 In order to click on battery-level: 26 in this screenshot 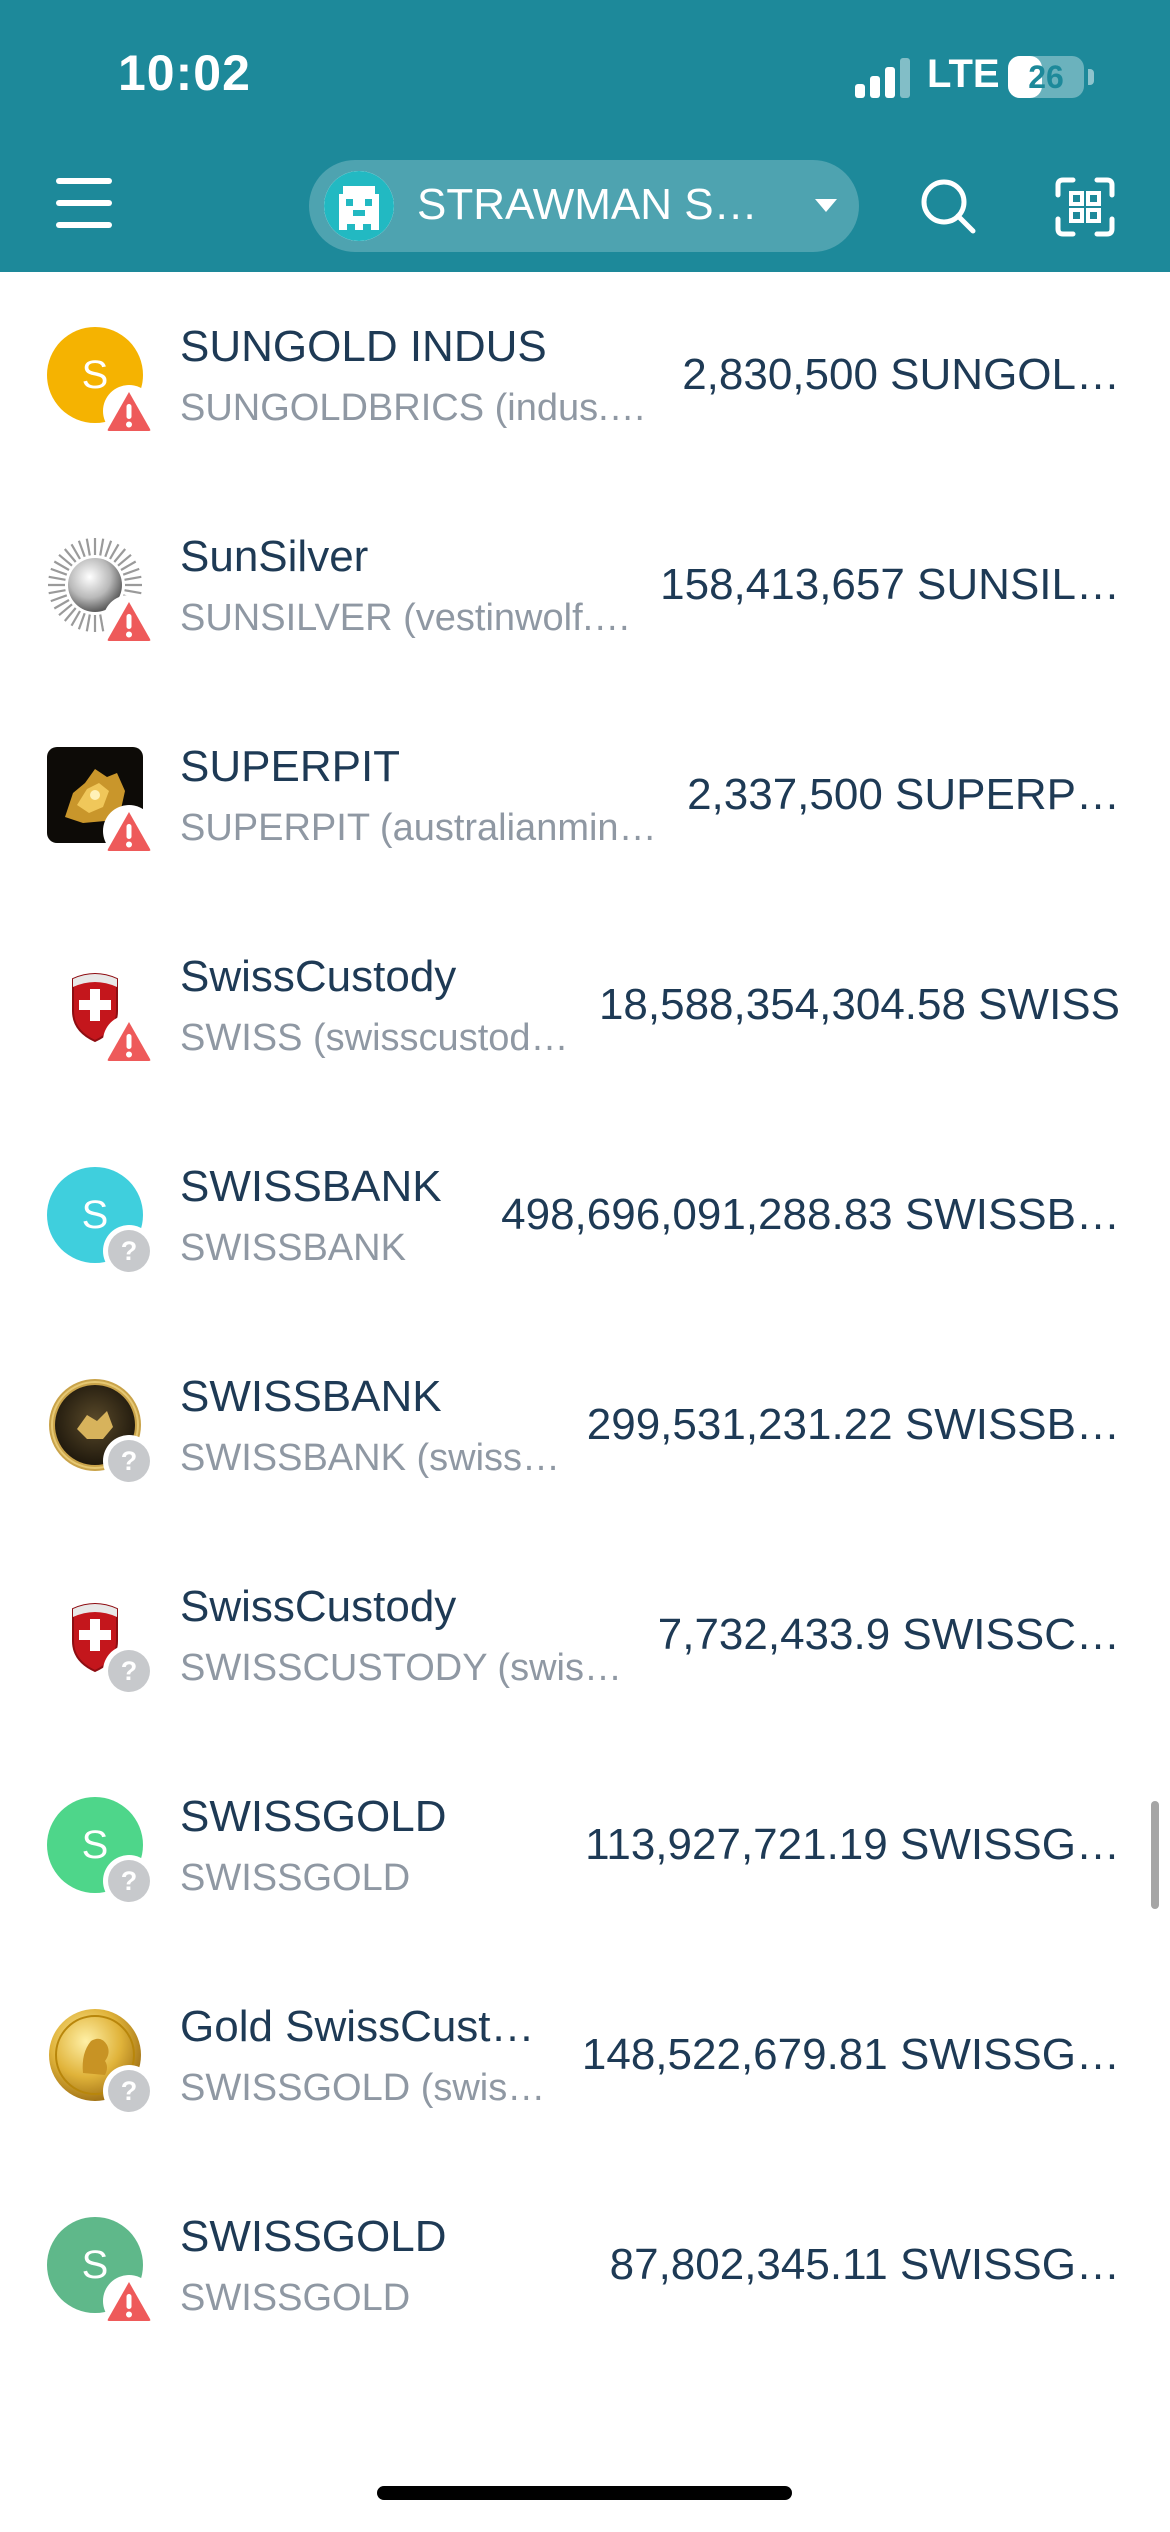, I will do `click(1046, 77)`.